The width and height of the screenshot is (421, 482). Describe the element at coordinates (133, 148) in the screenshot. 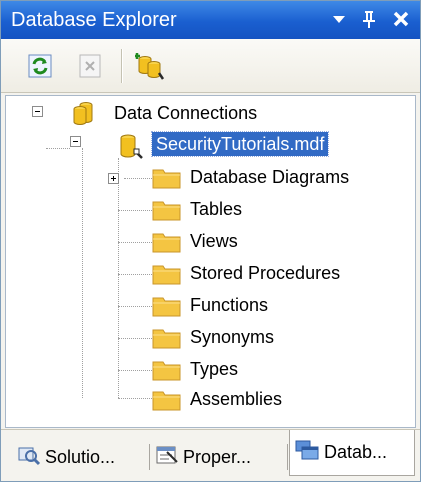

I see `database-icon` at that location.